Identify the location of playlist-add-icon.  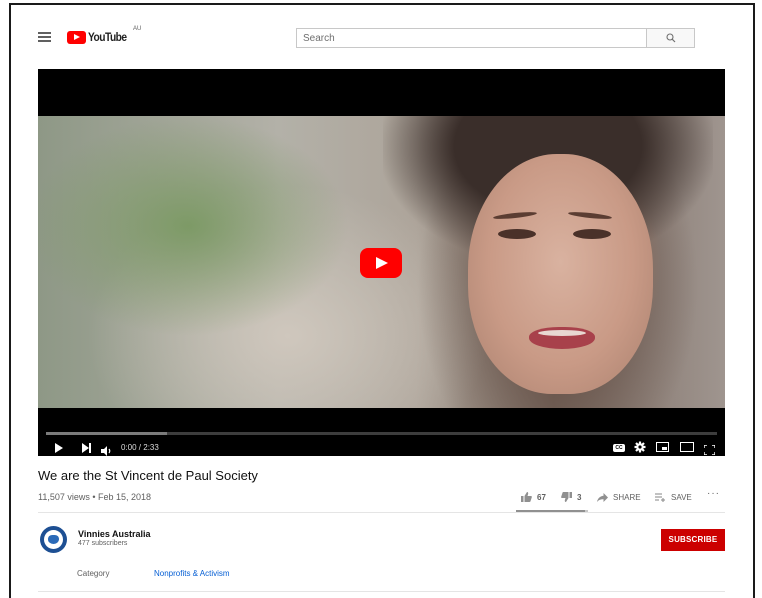
(660, 497).